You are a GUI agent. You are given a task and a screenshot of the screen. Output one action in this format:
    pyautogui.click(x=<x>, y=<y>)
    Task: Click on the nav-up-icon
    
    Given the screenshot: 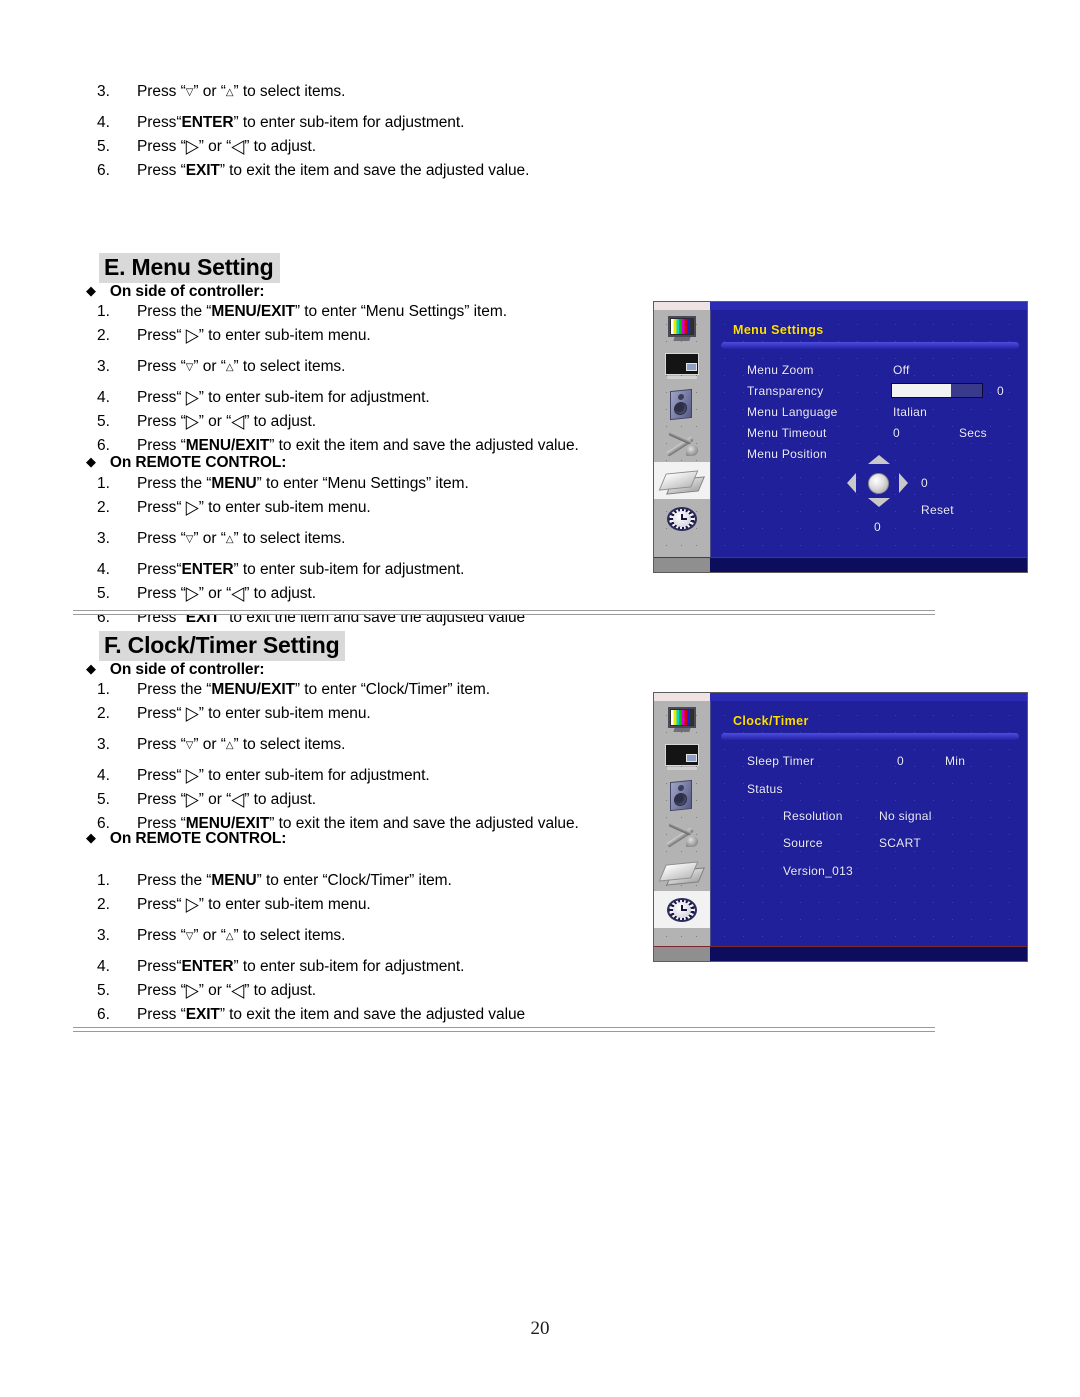 What is the action you would take?
    pyautogui.click(x=879, y=459)
    